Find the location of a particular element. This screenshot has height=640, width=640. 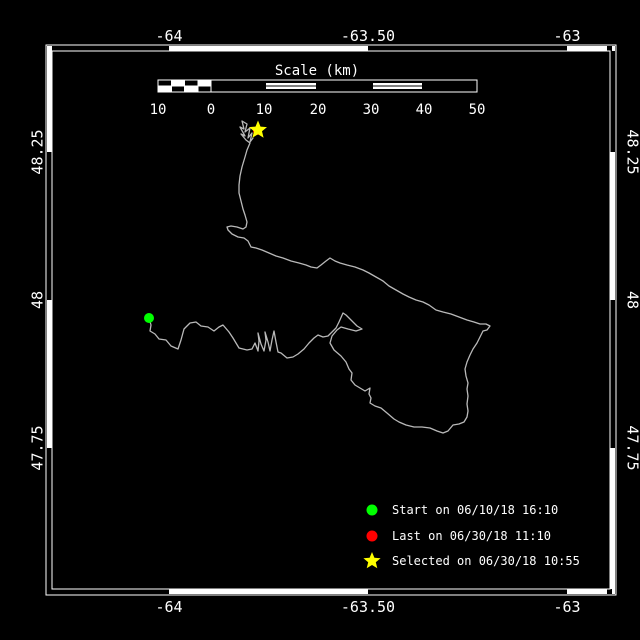

y-axis-label-right-1: 48 is located at coordinates (631, 300).